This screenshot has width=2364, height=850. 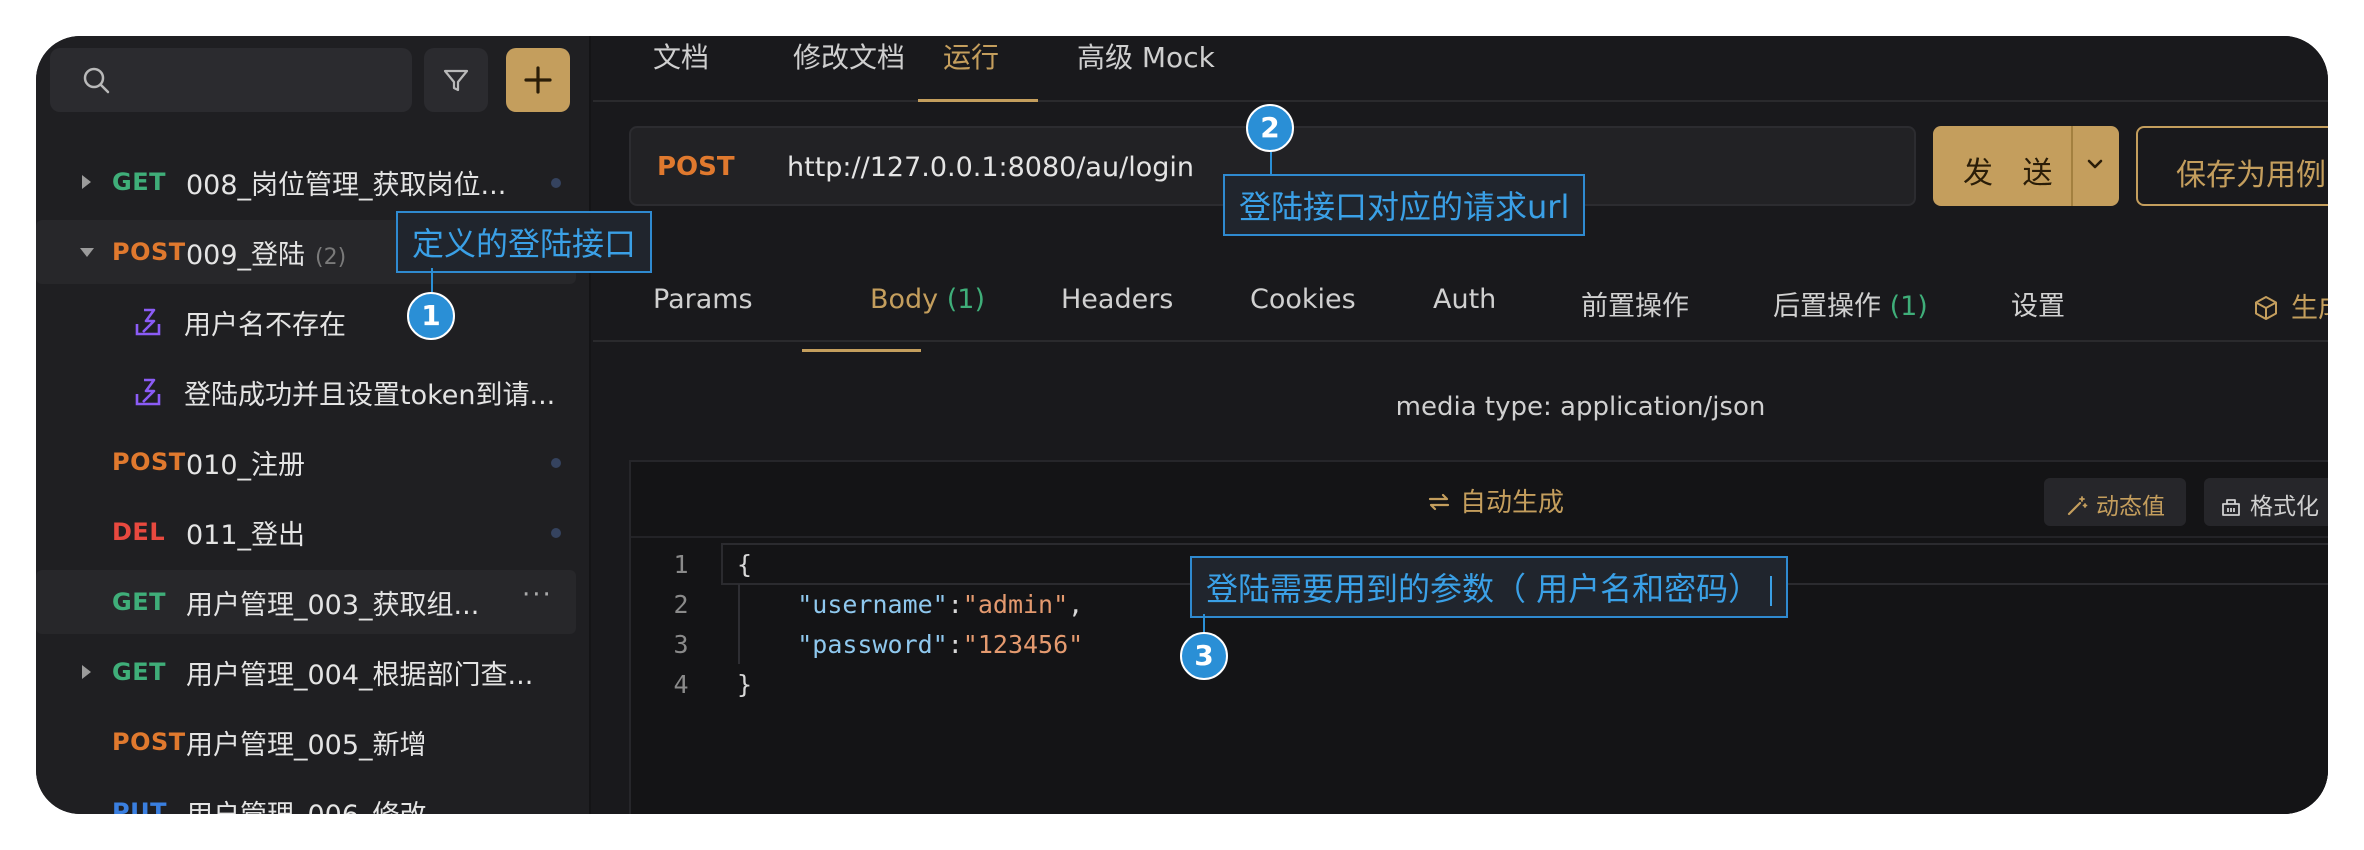 What do you see at coordinates (306, 532) in the screenshot?
I see `list-item: DEL 011_登出` at bounding box center [306, 532].